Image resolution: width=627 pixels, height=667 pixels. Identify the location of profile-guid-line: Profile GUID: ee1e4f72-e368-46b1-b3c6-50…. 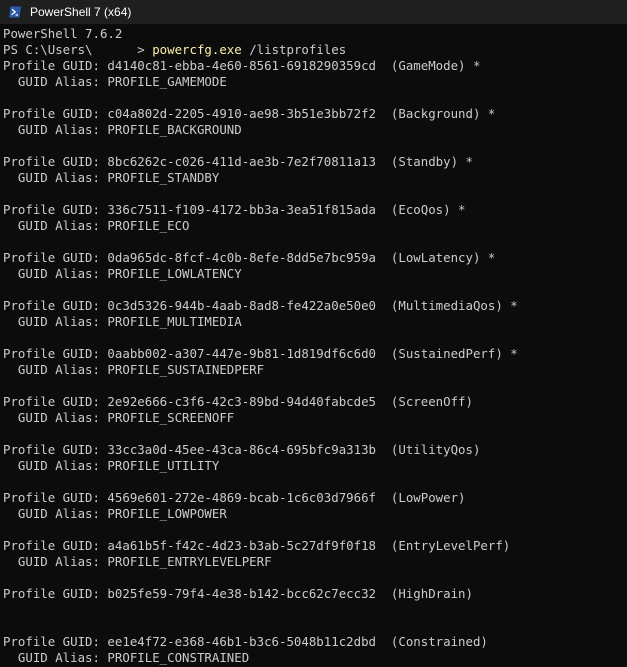
(245, 641).